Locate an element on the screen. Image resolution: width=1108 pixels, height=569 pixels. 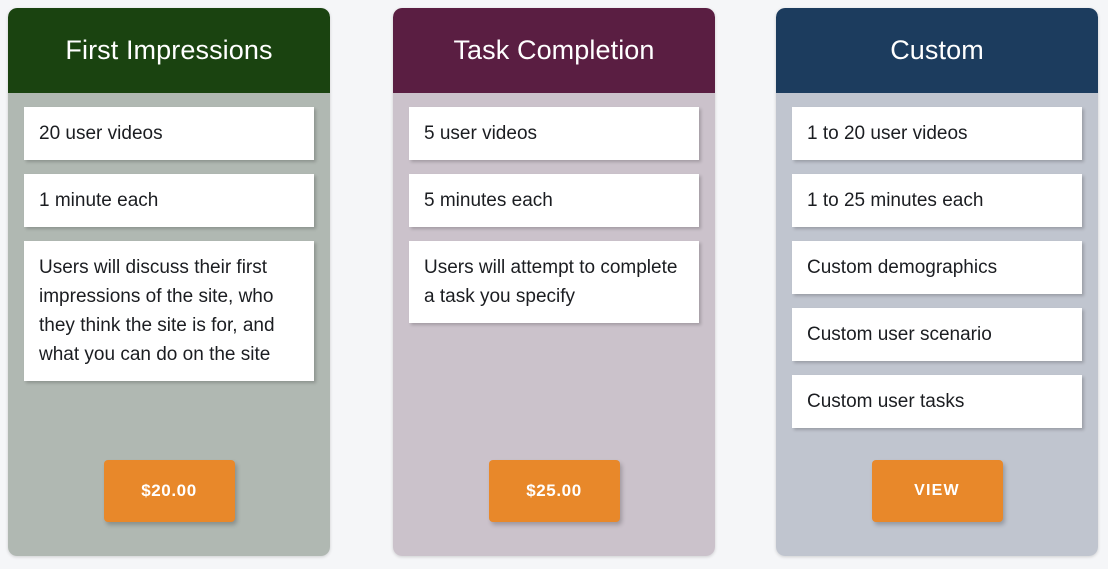
price-button: $25.00 is located at coordinates (554, 491).